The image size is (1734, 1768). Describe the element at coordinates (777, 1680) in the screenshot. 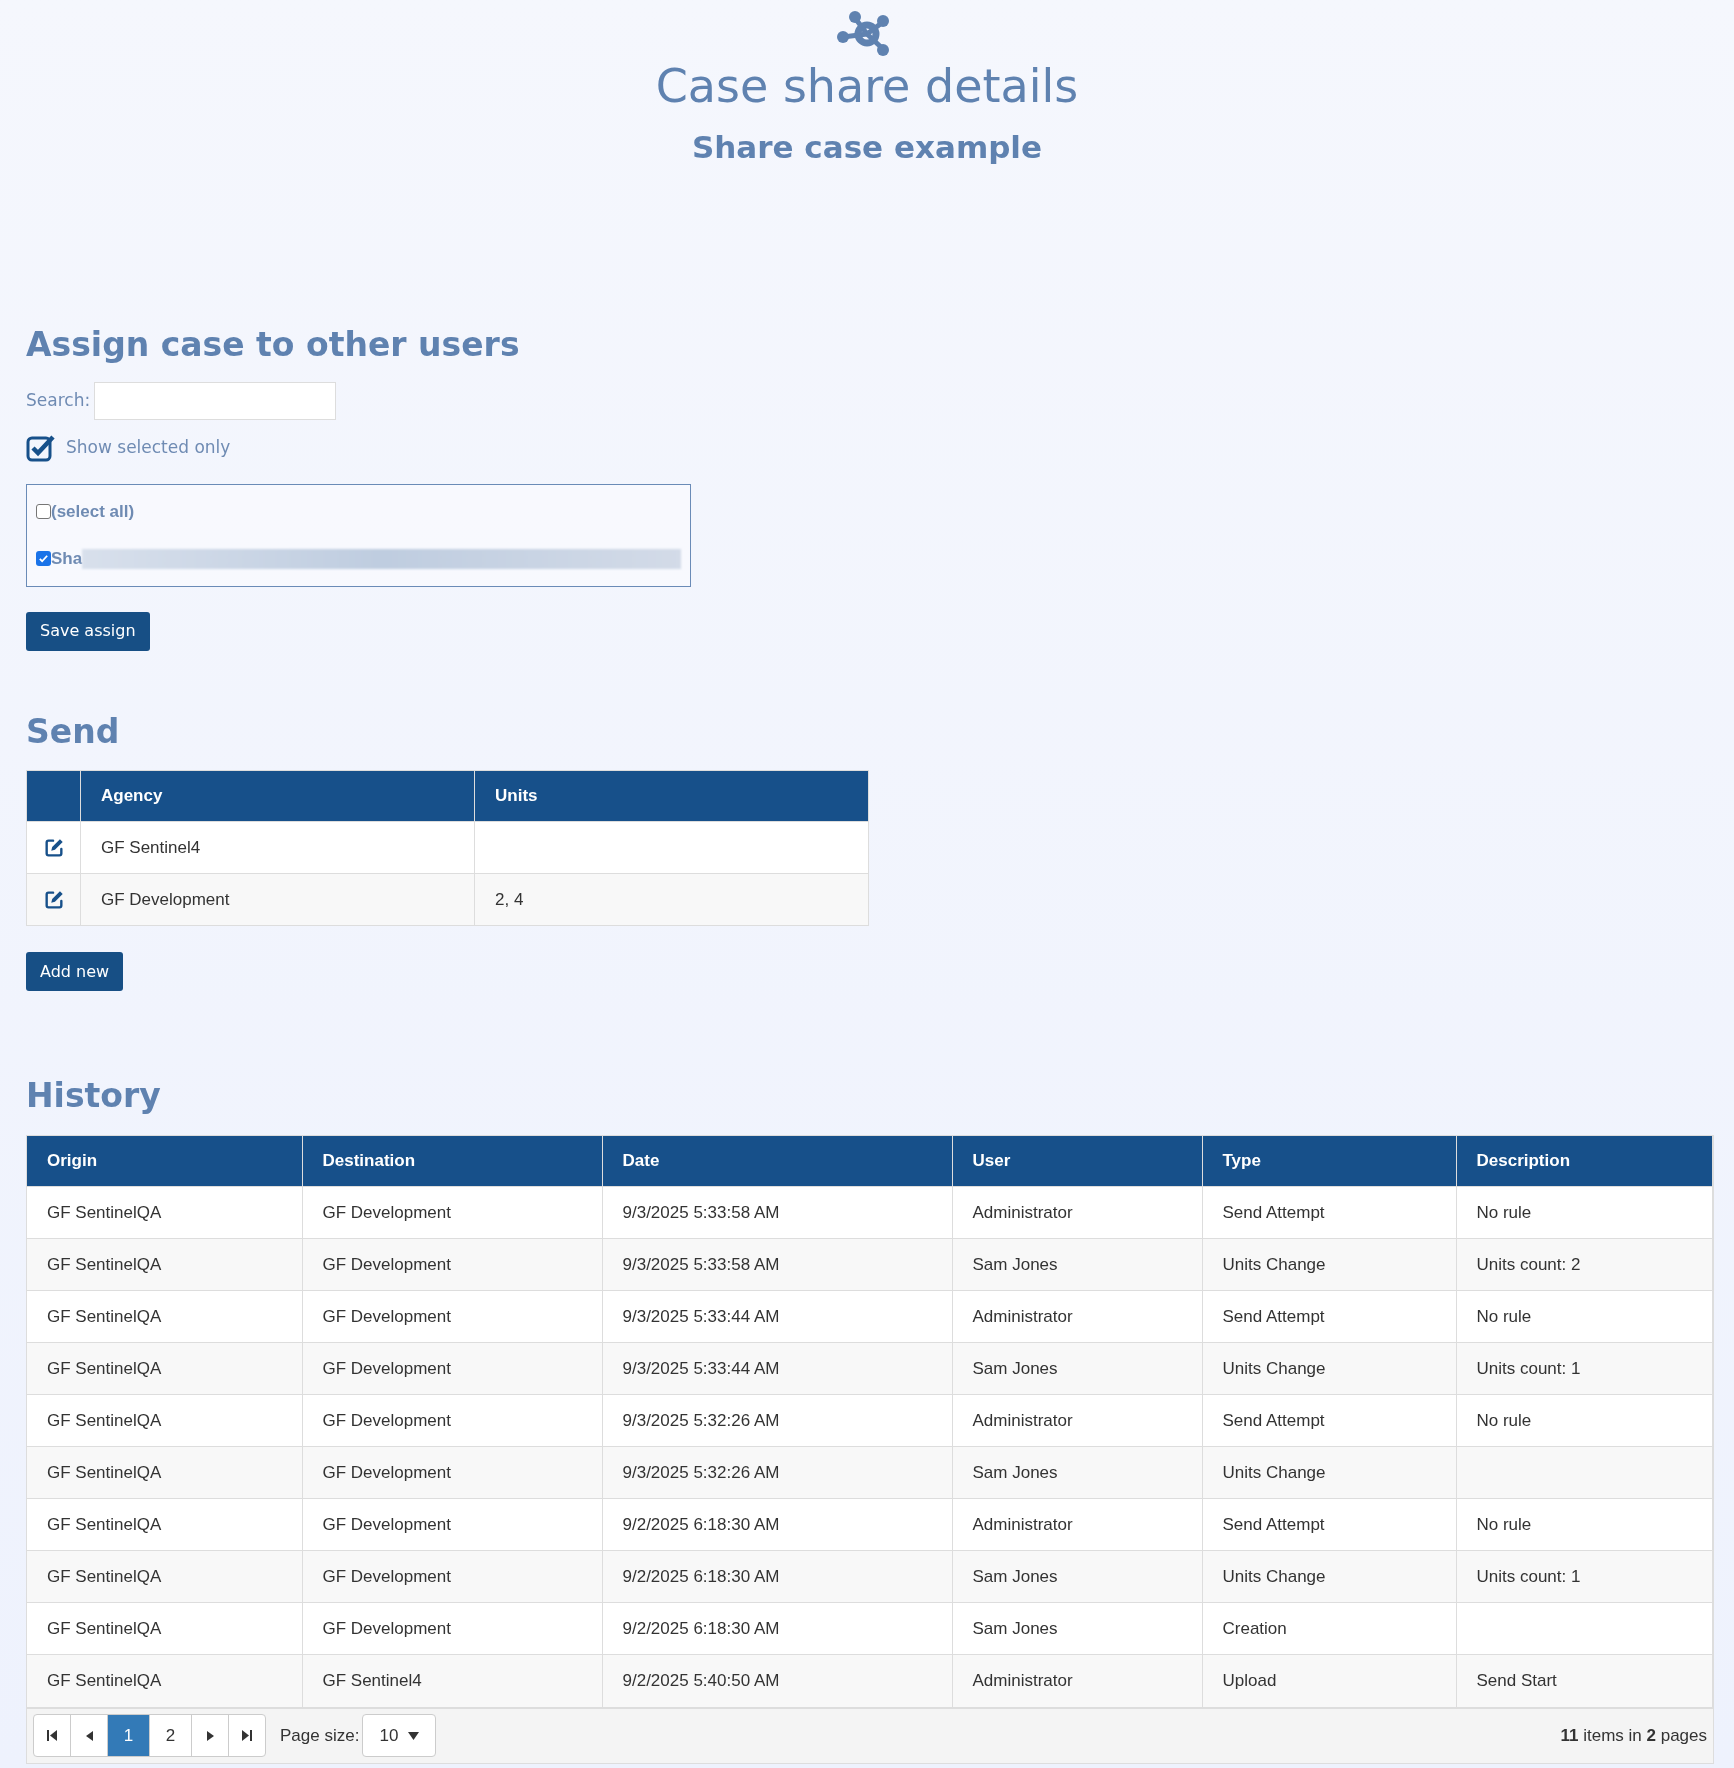

I see `table-cell: 9/2/2025 5:40:50 AM` at that location.